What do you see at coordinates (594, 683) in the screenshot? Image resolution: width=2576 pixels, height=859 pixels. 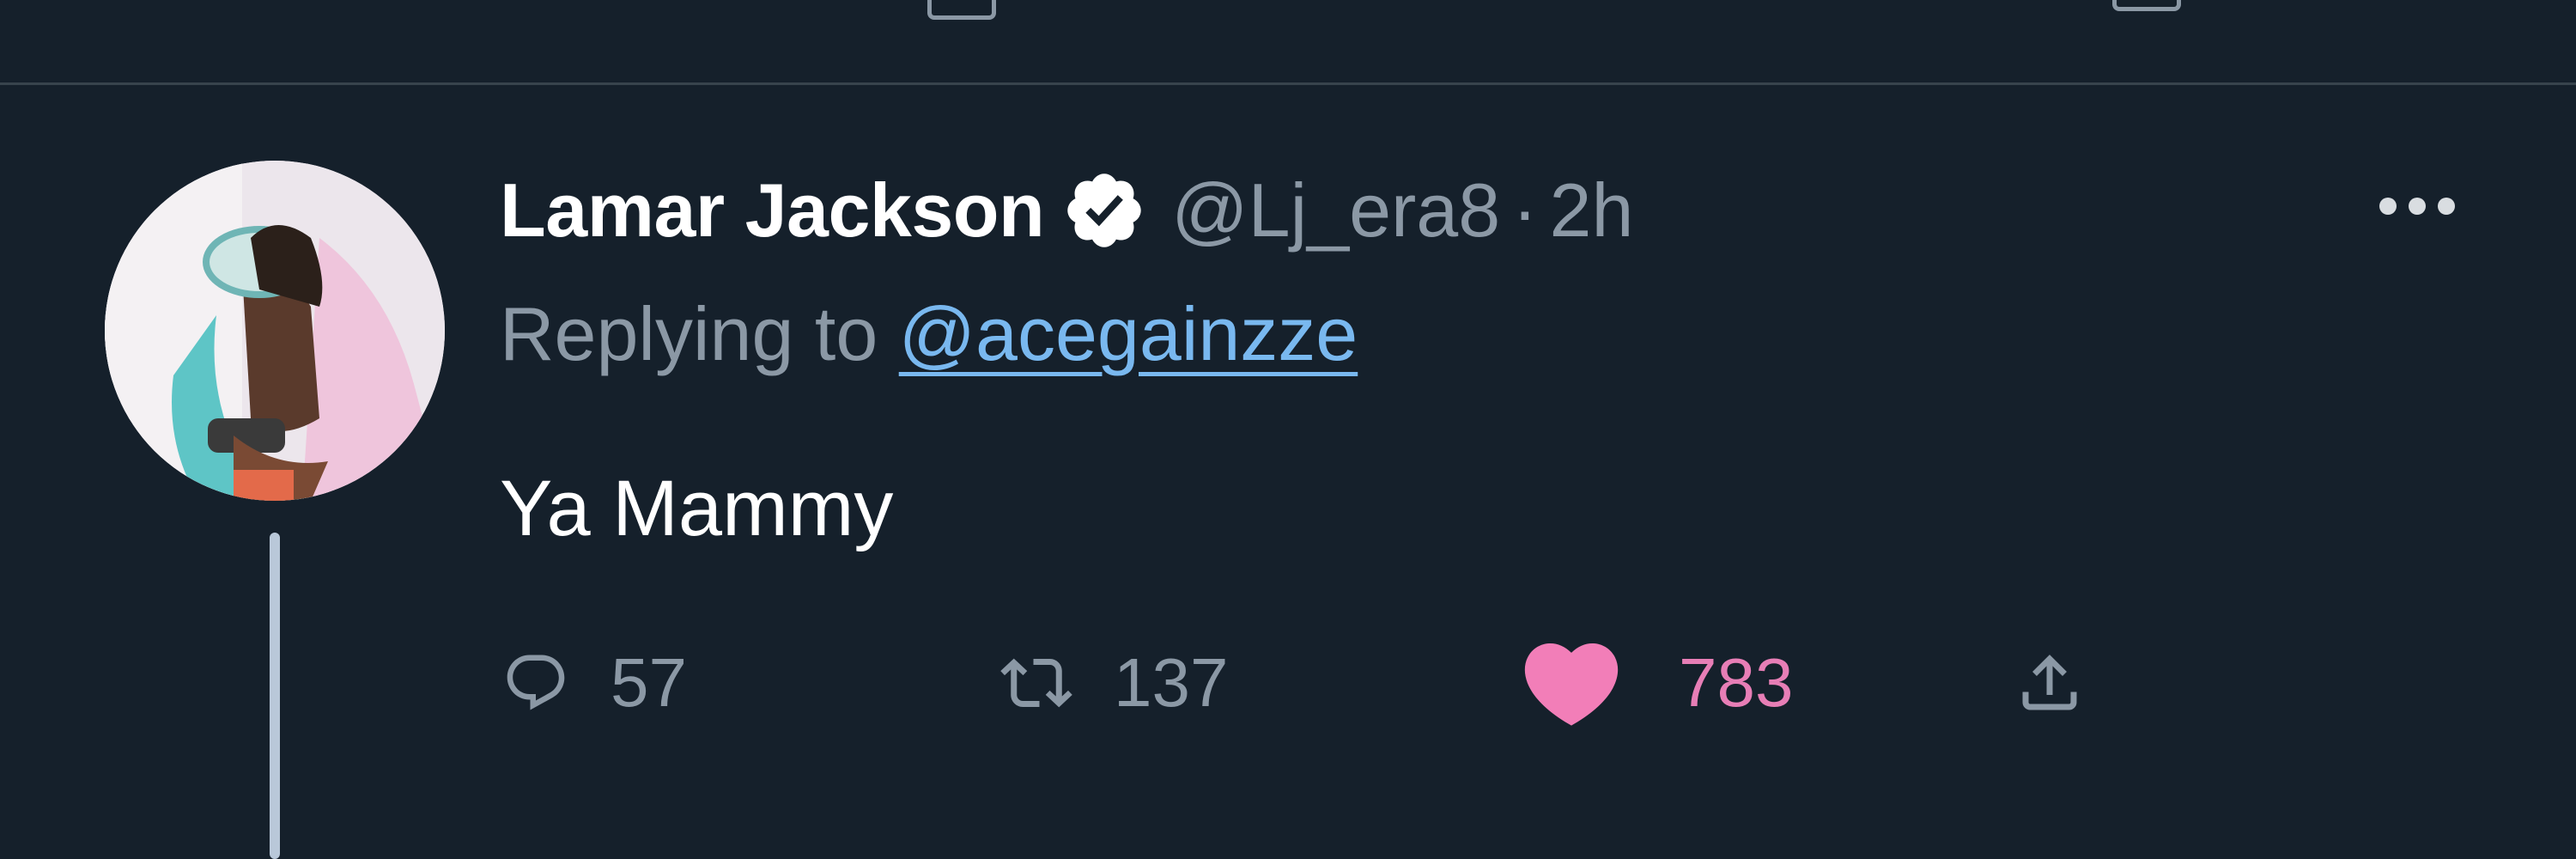 I see `reply-button: 57` at bounding box center [594, 683].